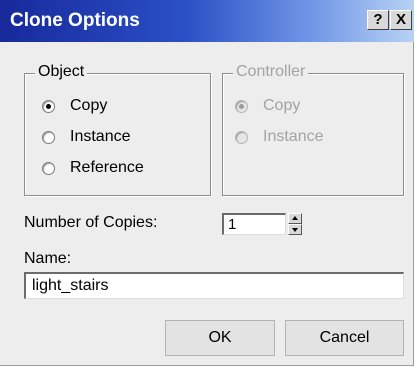 Image resolution: width=415 pixels, height=367 pixels. Describe the element at coordinates (241, 137) in the screenshot. I see `controller-instance-radio` at that location.